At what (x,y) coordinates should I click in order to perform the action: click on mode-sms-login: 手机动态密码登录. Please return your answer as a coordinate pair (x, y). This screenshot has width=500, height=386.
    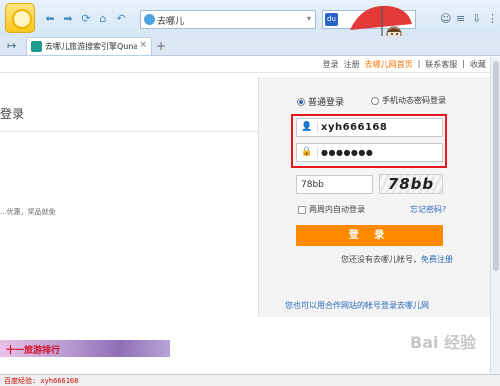
    Looking at the image, I should click on (408, 100).